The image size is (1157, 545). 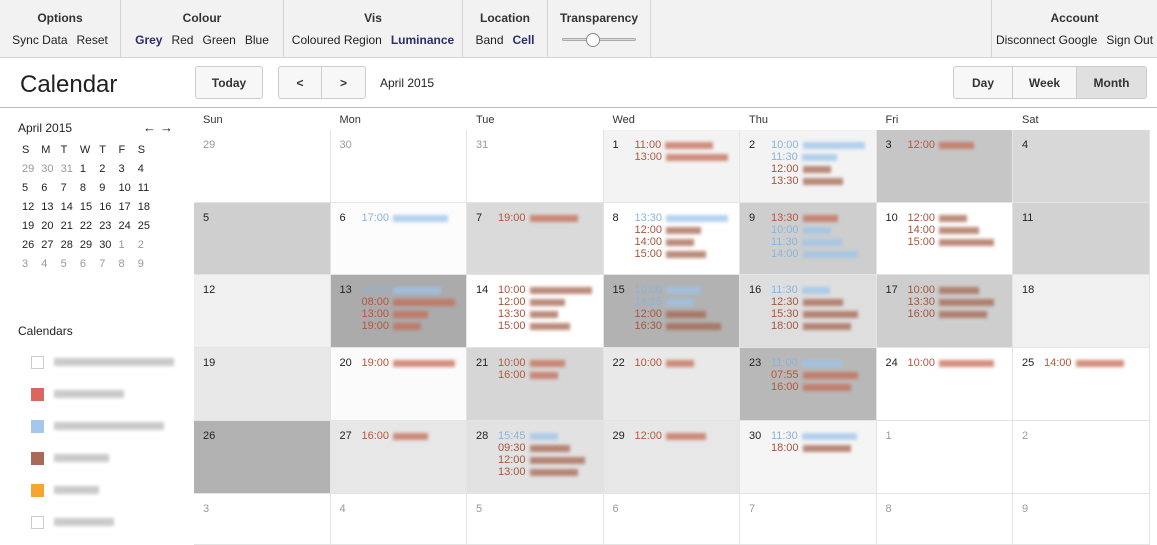 What do you see at coordinates (983, 82) in the screenshot?
I see `view-day-button: Day` at bounding box center [983, 82].